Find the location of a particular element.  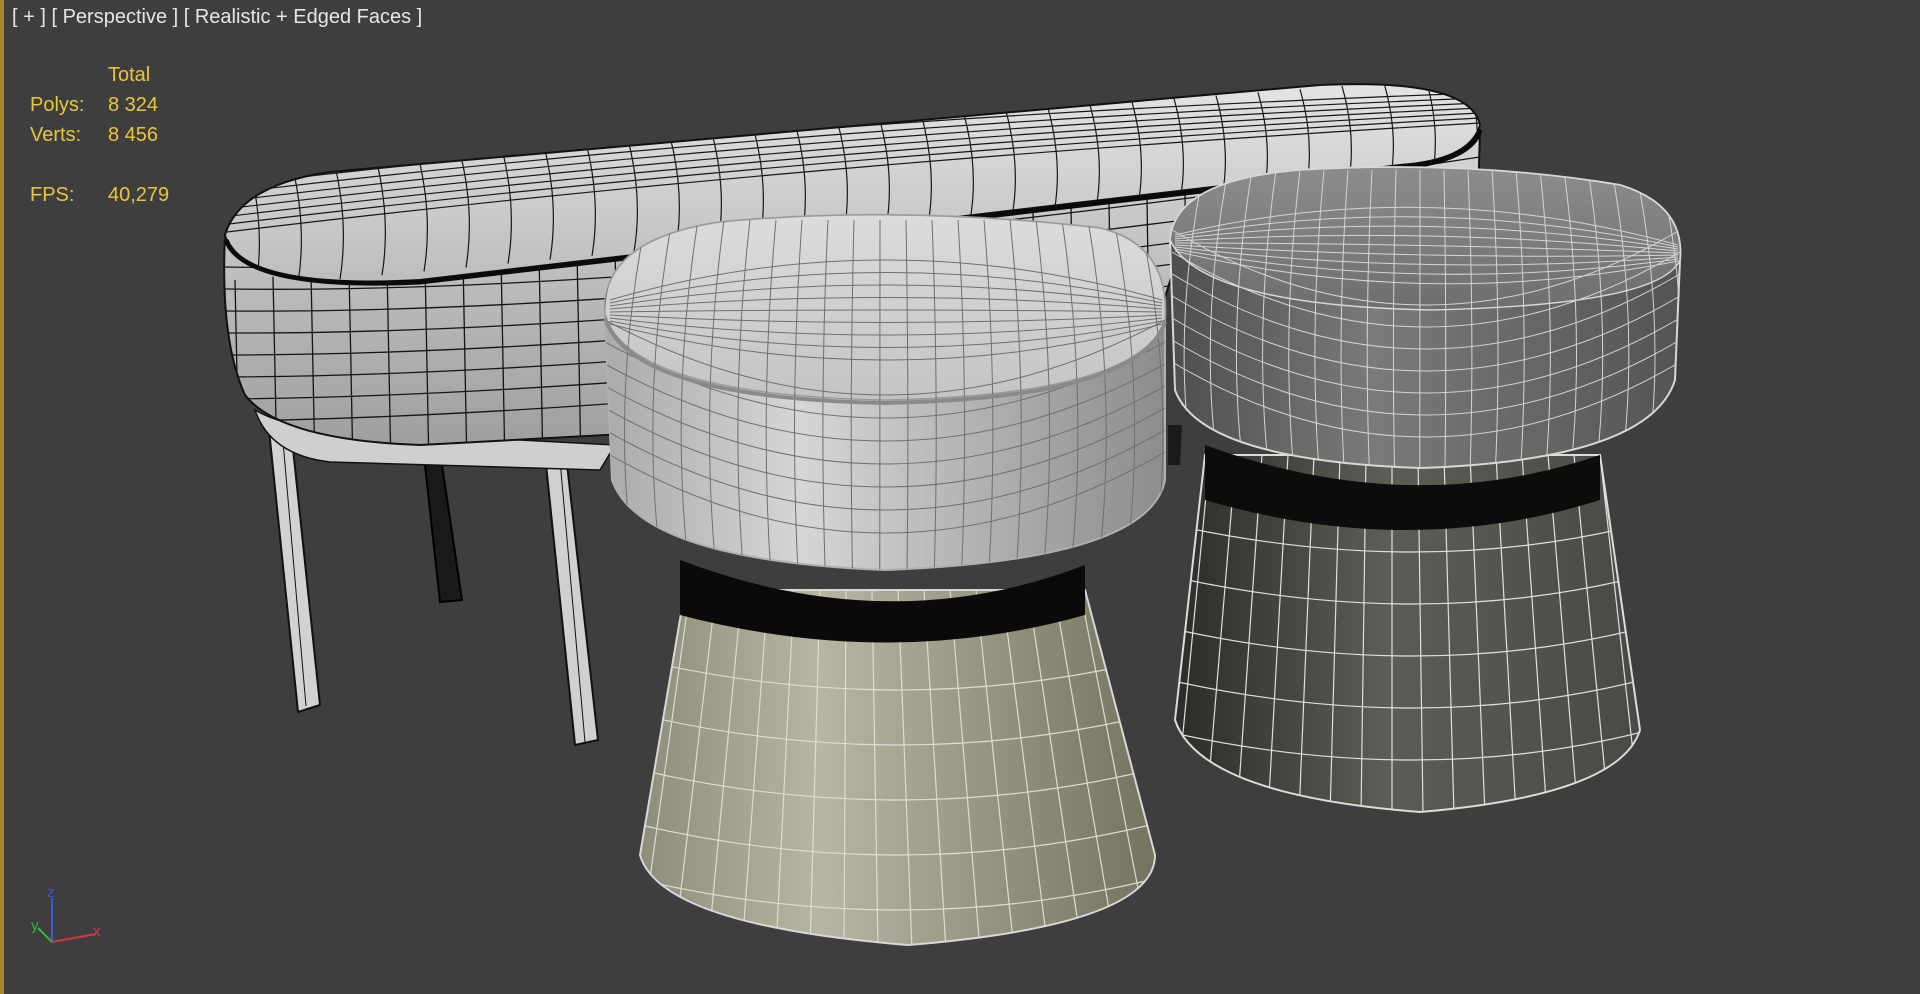

axis-z-label: z is located at coordinates (51, 892).